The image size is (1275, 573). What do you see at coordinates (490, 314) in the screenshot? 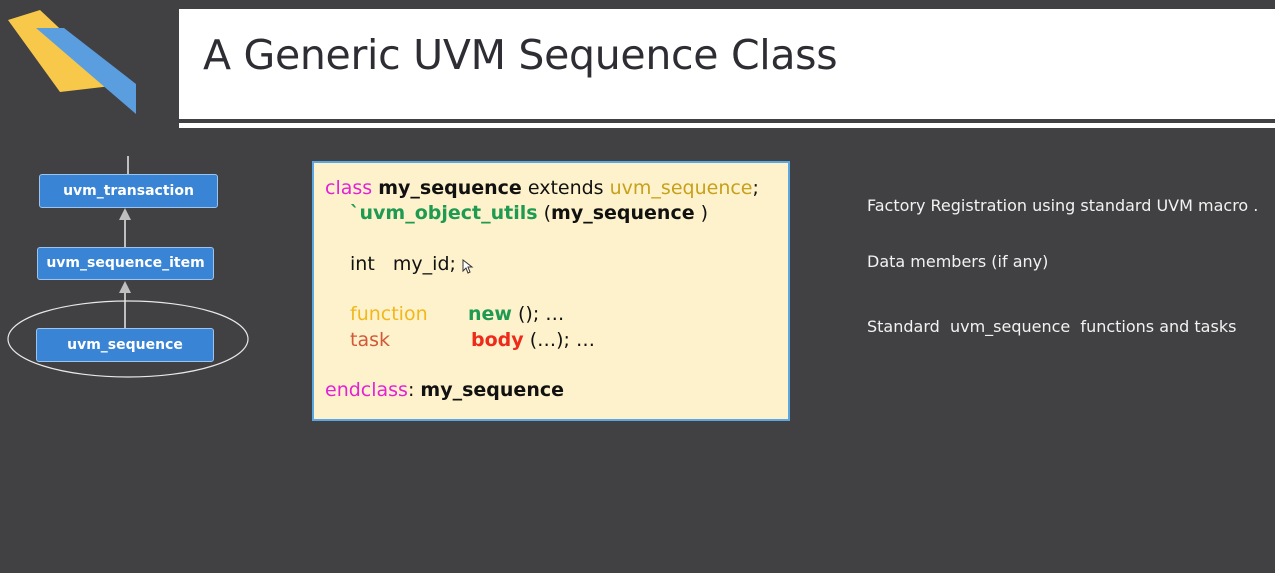
I see `function-name: new` at bounding box center [490, 314].